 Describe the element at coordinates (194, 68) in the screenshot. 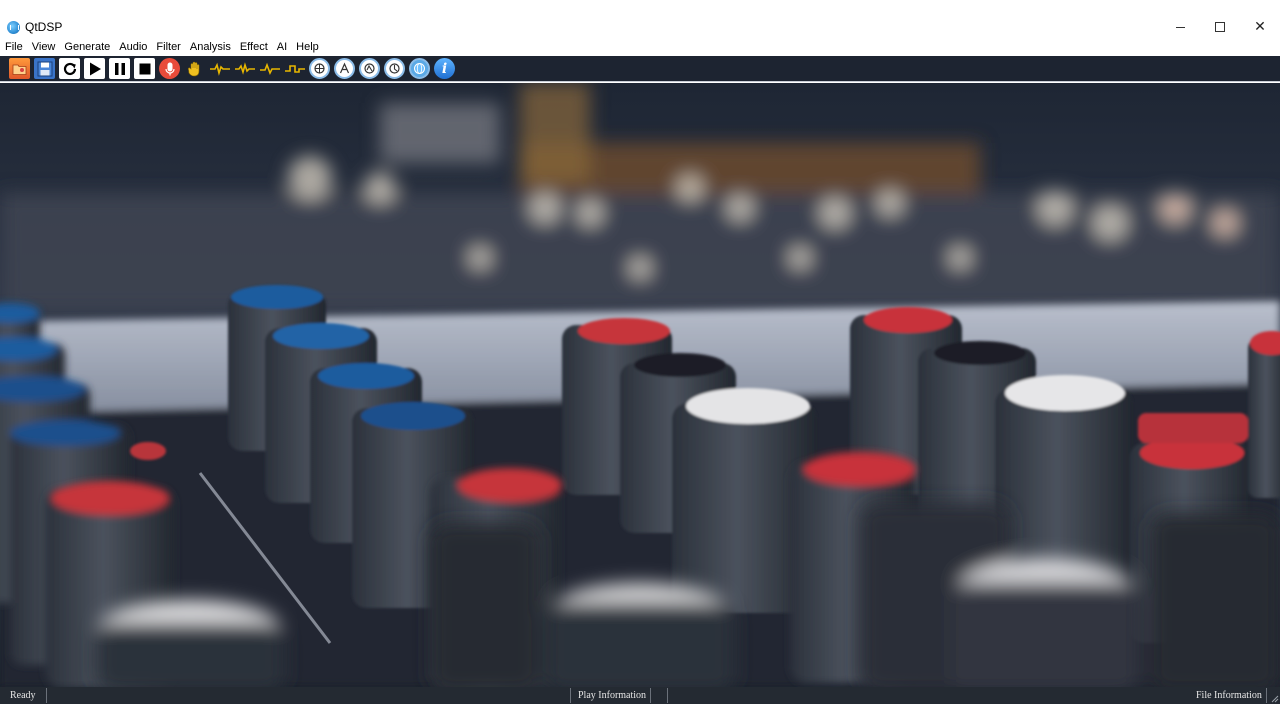

I see `hand-icon` at that location.